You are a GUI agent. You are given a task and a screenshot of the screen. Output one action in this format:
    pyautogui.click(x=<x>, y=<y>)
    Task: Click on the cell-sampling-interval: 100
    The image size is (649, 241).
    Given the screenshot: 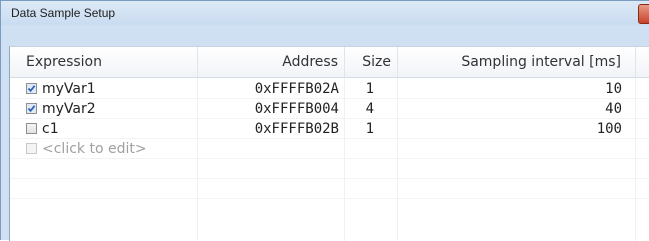 What is the action you would take?
    pyautogui.click(x=517, y=129)
    